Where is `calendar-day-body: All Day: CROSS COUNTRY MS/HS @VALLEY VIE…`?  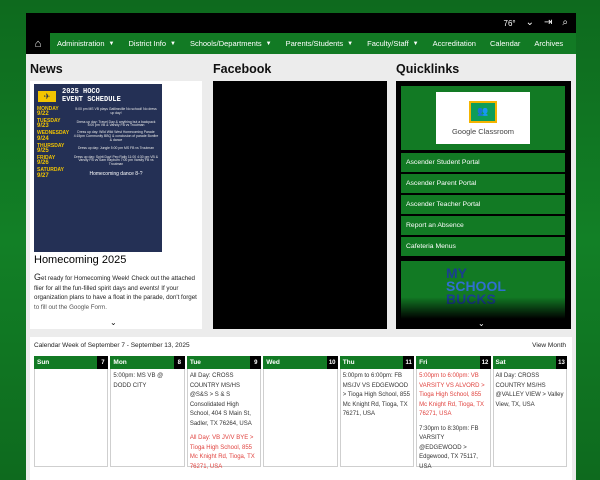 calendar-day-body: All Day: CROSS COUNTRY MS/HS @VALLEY VIE… is located at coordinates (529, 418).